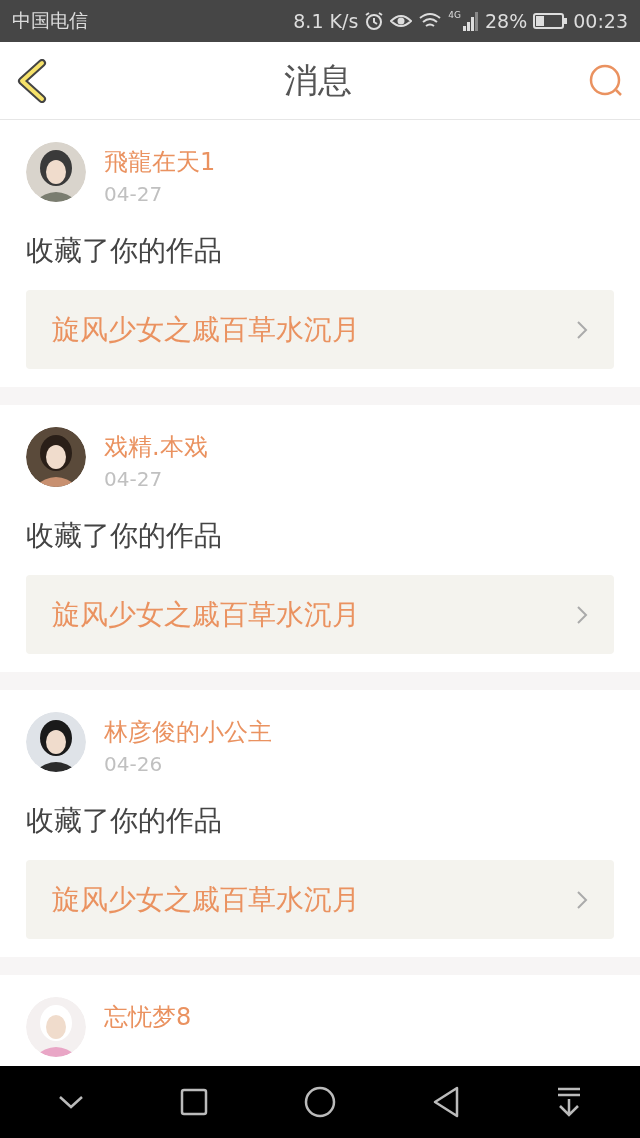 This screenshot has width=640, height=1138. What do you see at coordinates (134, 764) in the screenshot?
I see `message-date: 04-26` at bounding box center [134, 764].